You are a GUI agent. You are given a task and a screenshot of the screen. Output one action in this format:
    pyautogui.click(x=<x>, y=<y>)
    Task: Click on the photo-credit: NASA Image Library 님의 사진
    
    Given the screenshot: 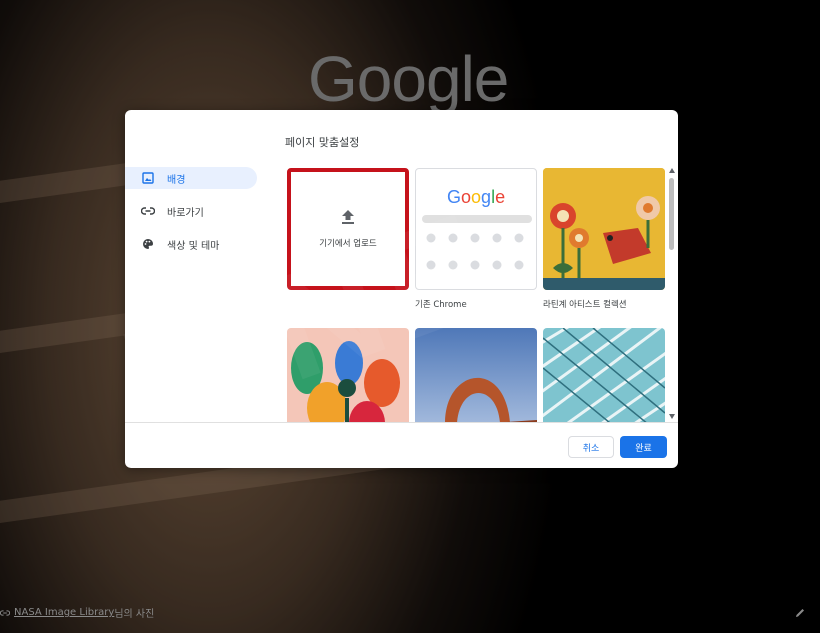 What is the action you would take?
    pyautogui.click(x=77, y=612)
    